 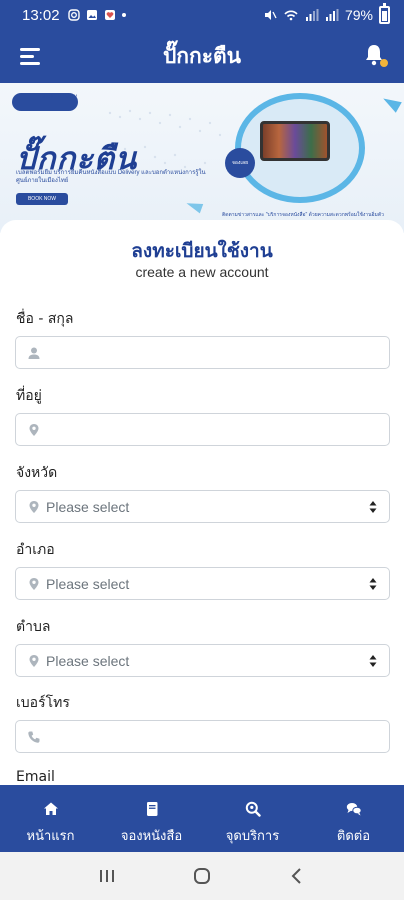 I want to click on signal-icon, so click(x=312, y=15).